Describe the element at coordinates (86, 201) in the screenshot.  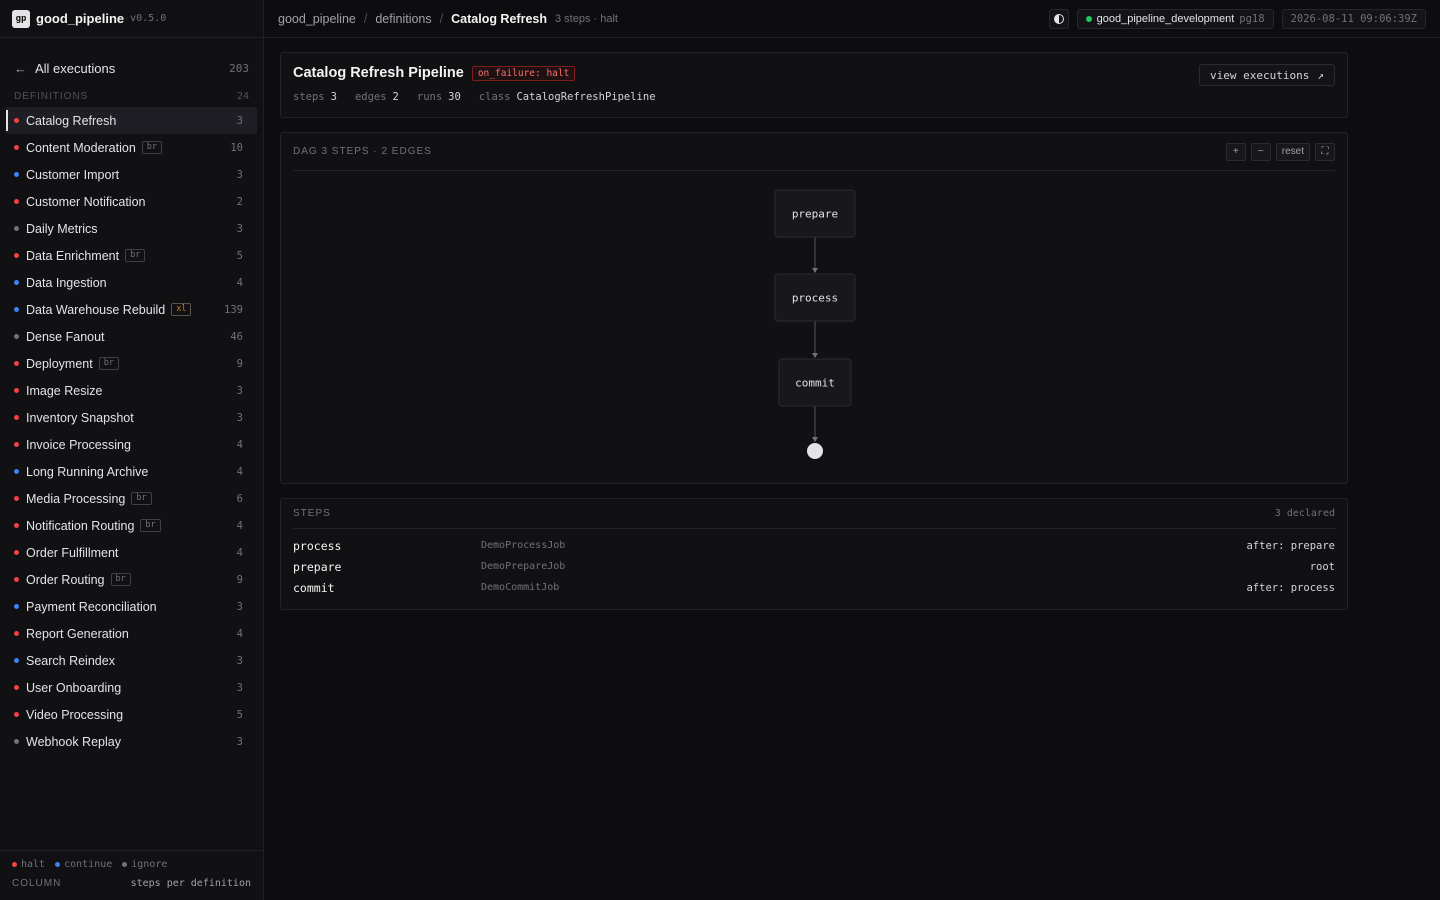
I see `definition-name: Customer Notification` at that location.